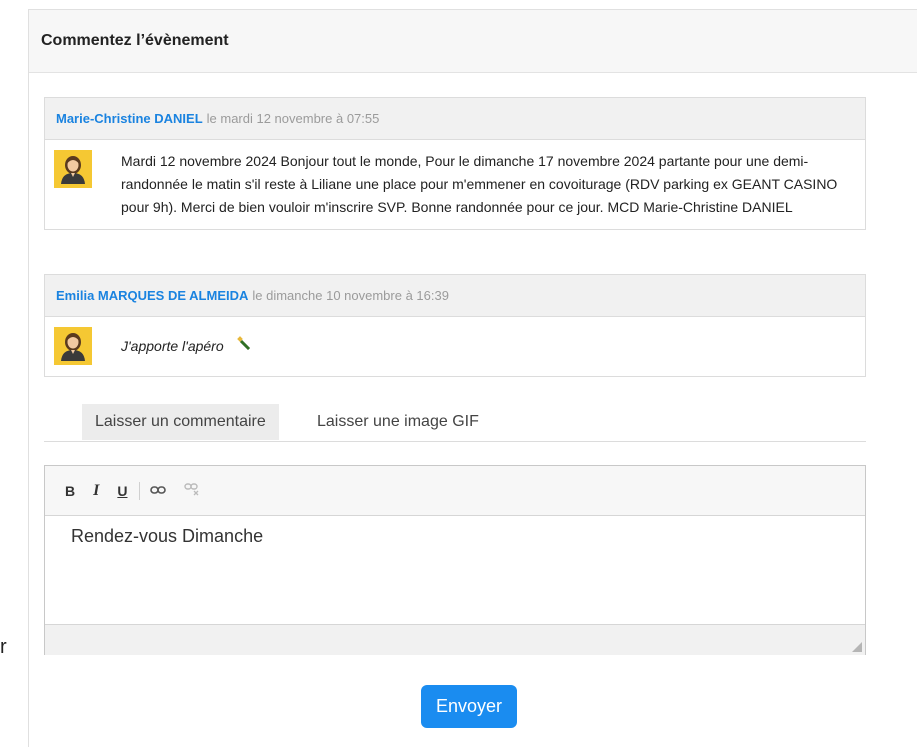 The width and height of the screenshot is (917, 747). I want to click on comment-text-line: J'apporte l'apéro, so click(186, 346).